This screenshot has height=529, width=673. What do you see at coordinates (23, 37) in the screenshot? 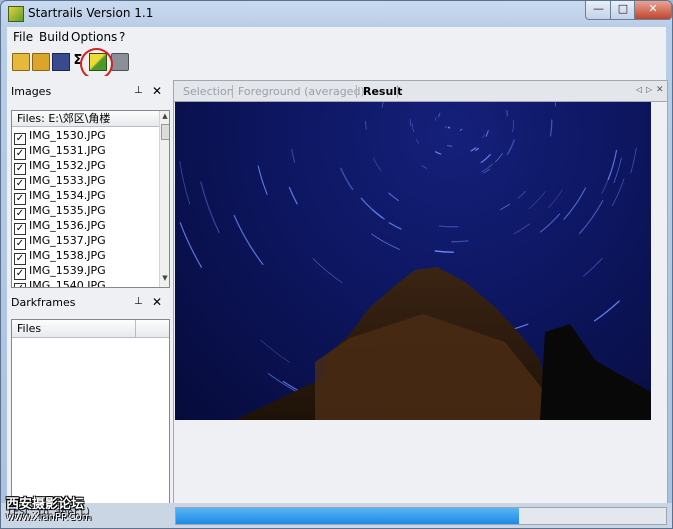
I see `menu-file: File` at bounding box center [23, 37].